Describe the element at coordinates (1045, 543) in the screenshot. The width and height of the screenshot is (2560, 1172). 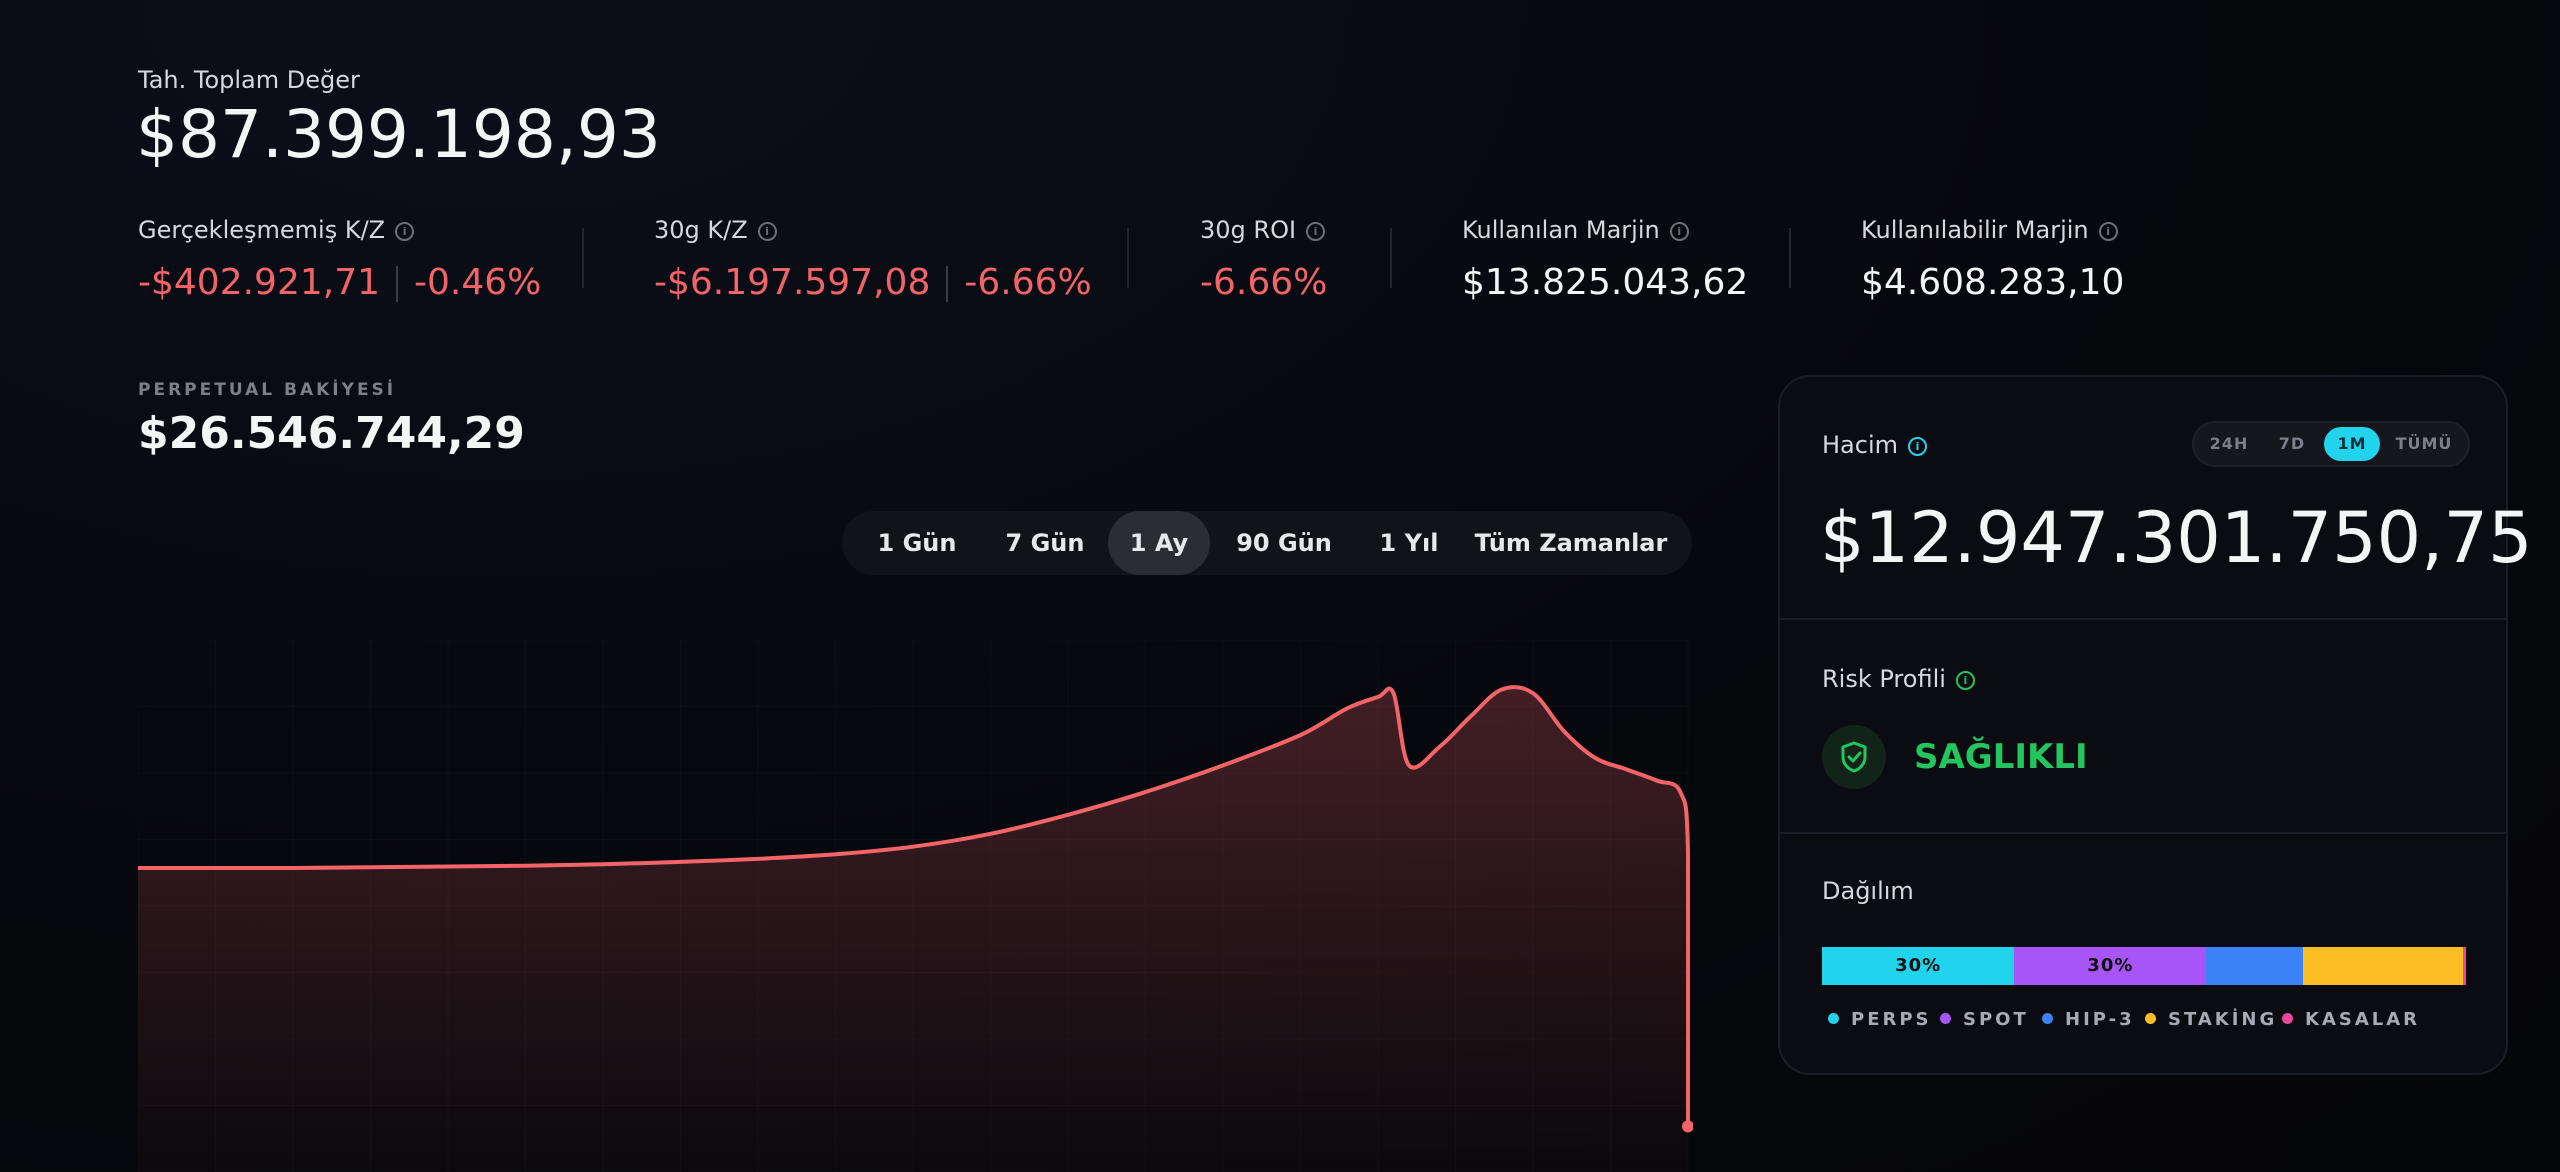
I see `range-button: 7 Gün` at that location.